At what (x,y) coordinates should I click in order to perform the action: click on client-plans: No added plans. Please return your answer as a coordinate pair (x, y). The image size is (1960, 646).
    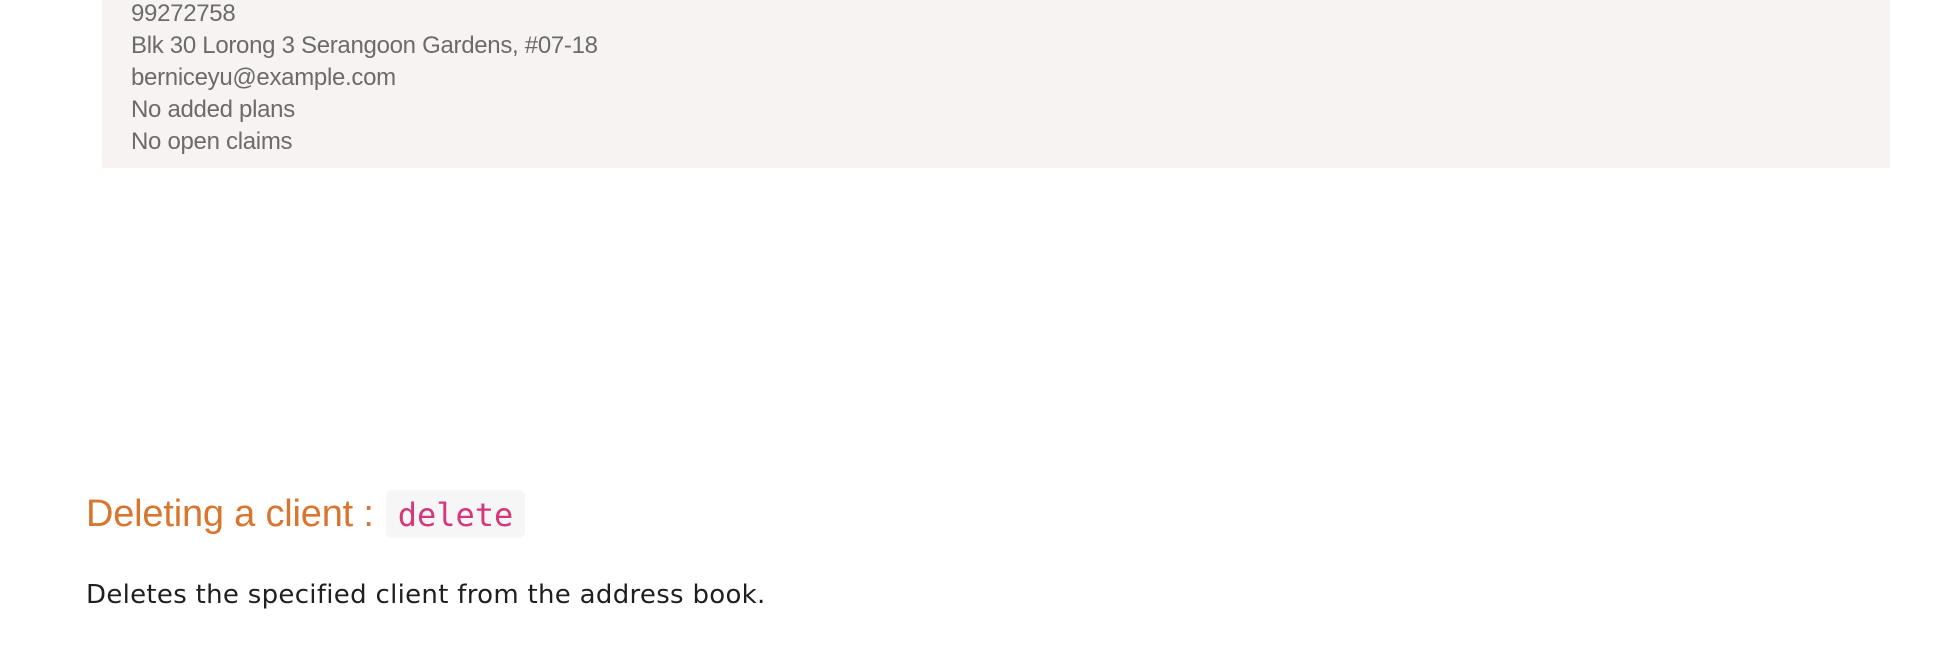
    Looking at the image, I should click on (213, 109).